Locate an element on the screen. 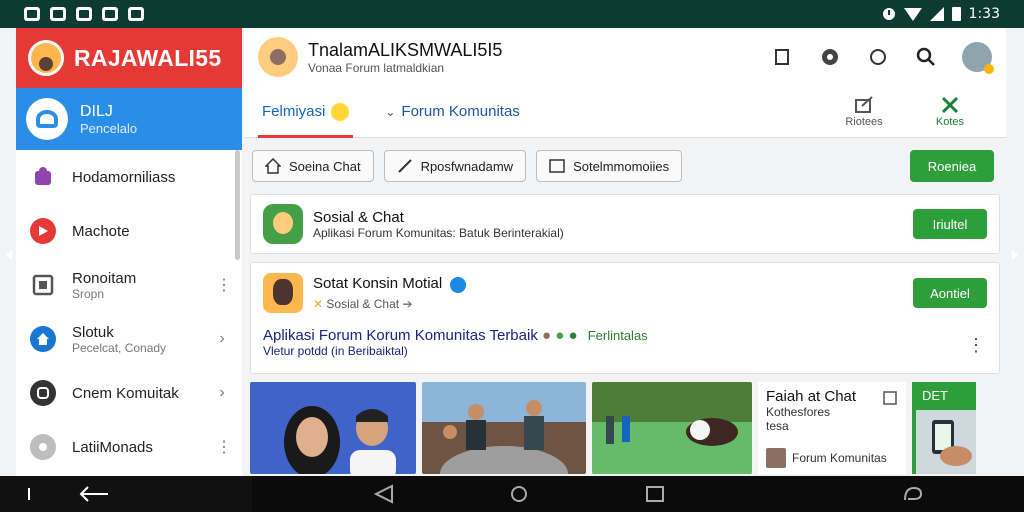 The width and height of the screenshot is (1024, 512). chip-soeina-chat: Soeina Chat is located at coordinates (313, 166).